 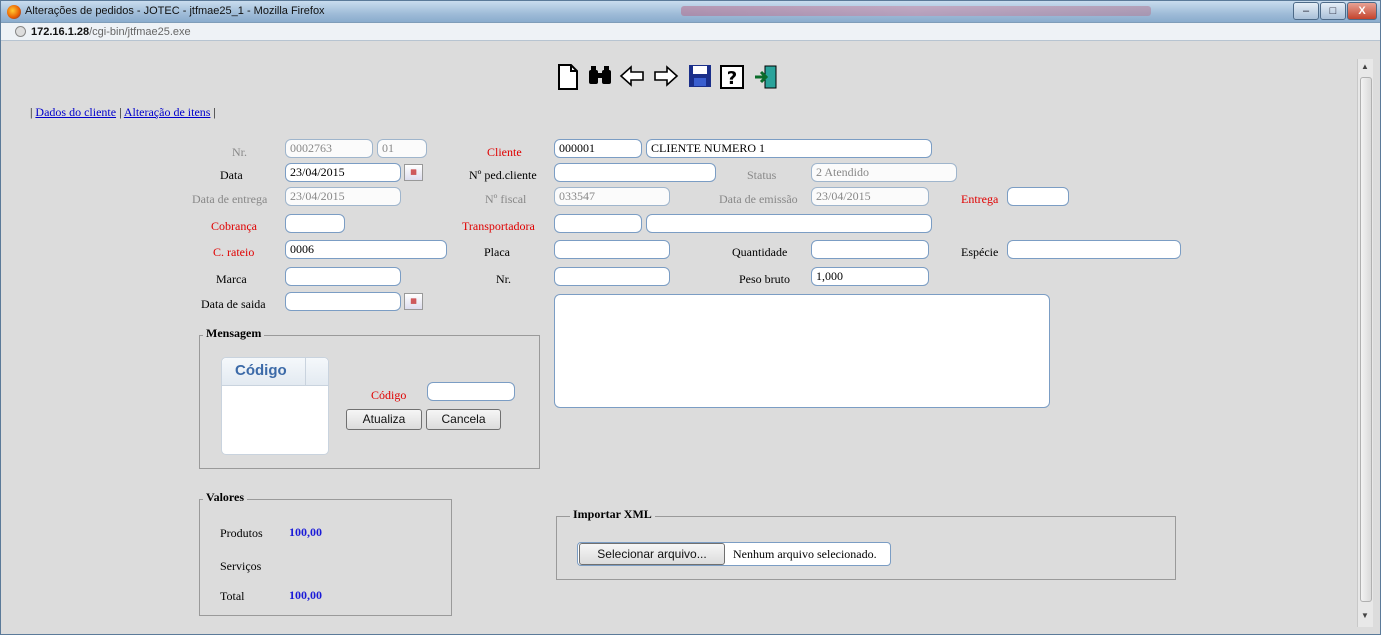 I want to click on cobranca-field, so click(x=315, y=223).